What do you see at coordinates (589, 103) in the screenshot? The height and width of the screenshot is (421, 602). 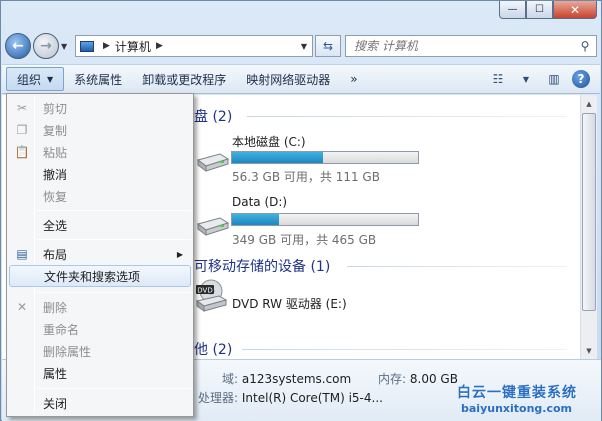 I see `scroll-up-arrow-icon: ▲` at bounding box center [589, 103].